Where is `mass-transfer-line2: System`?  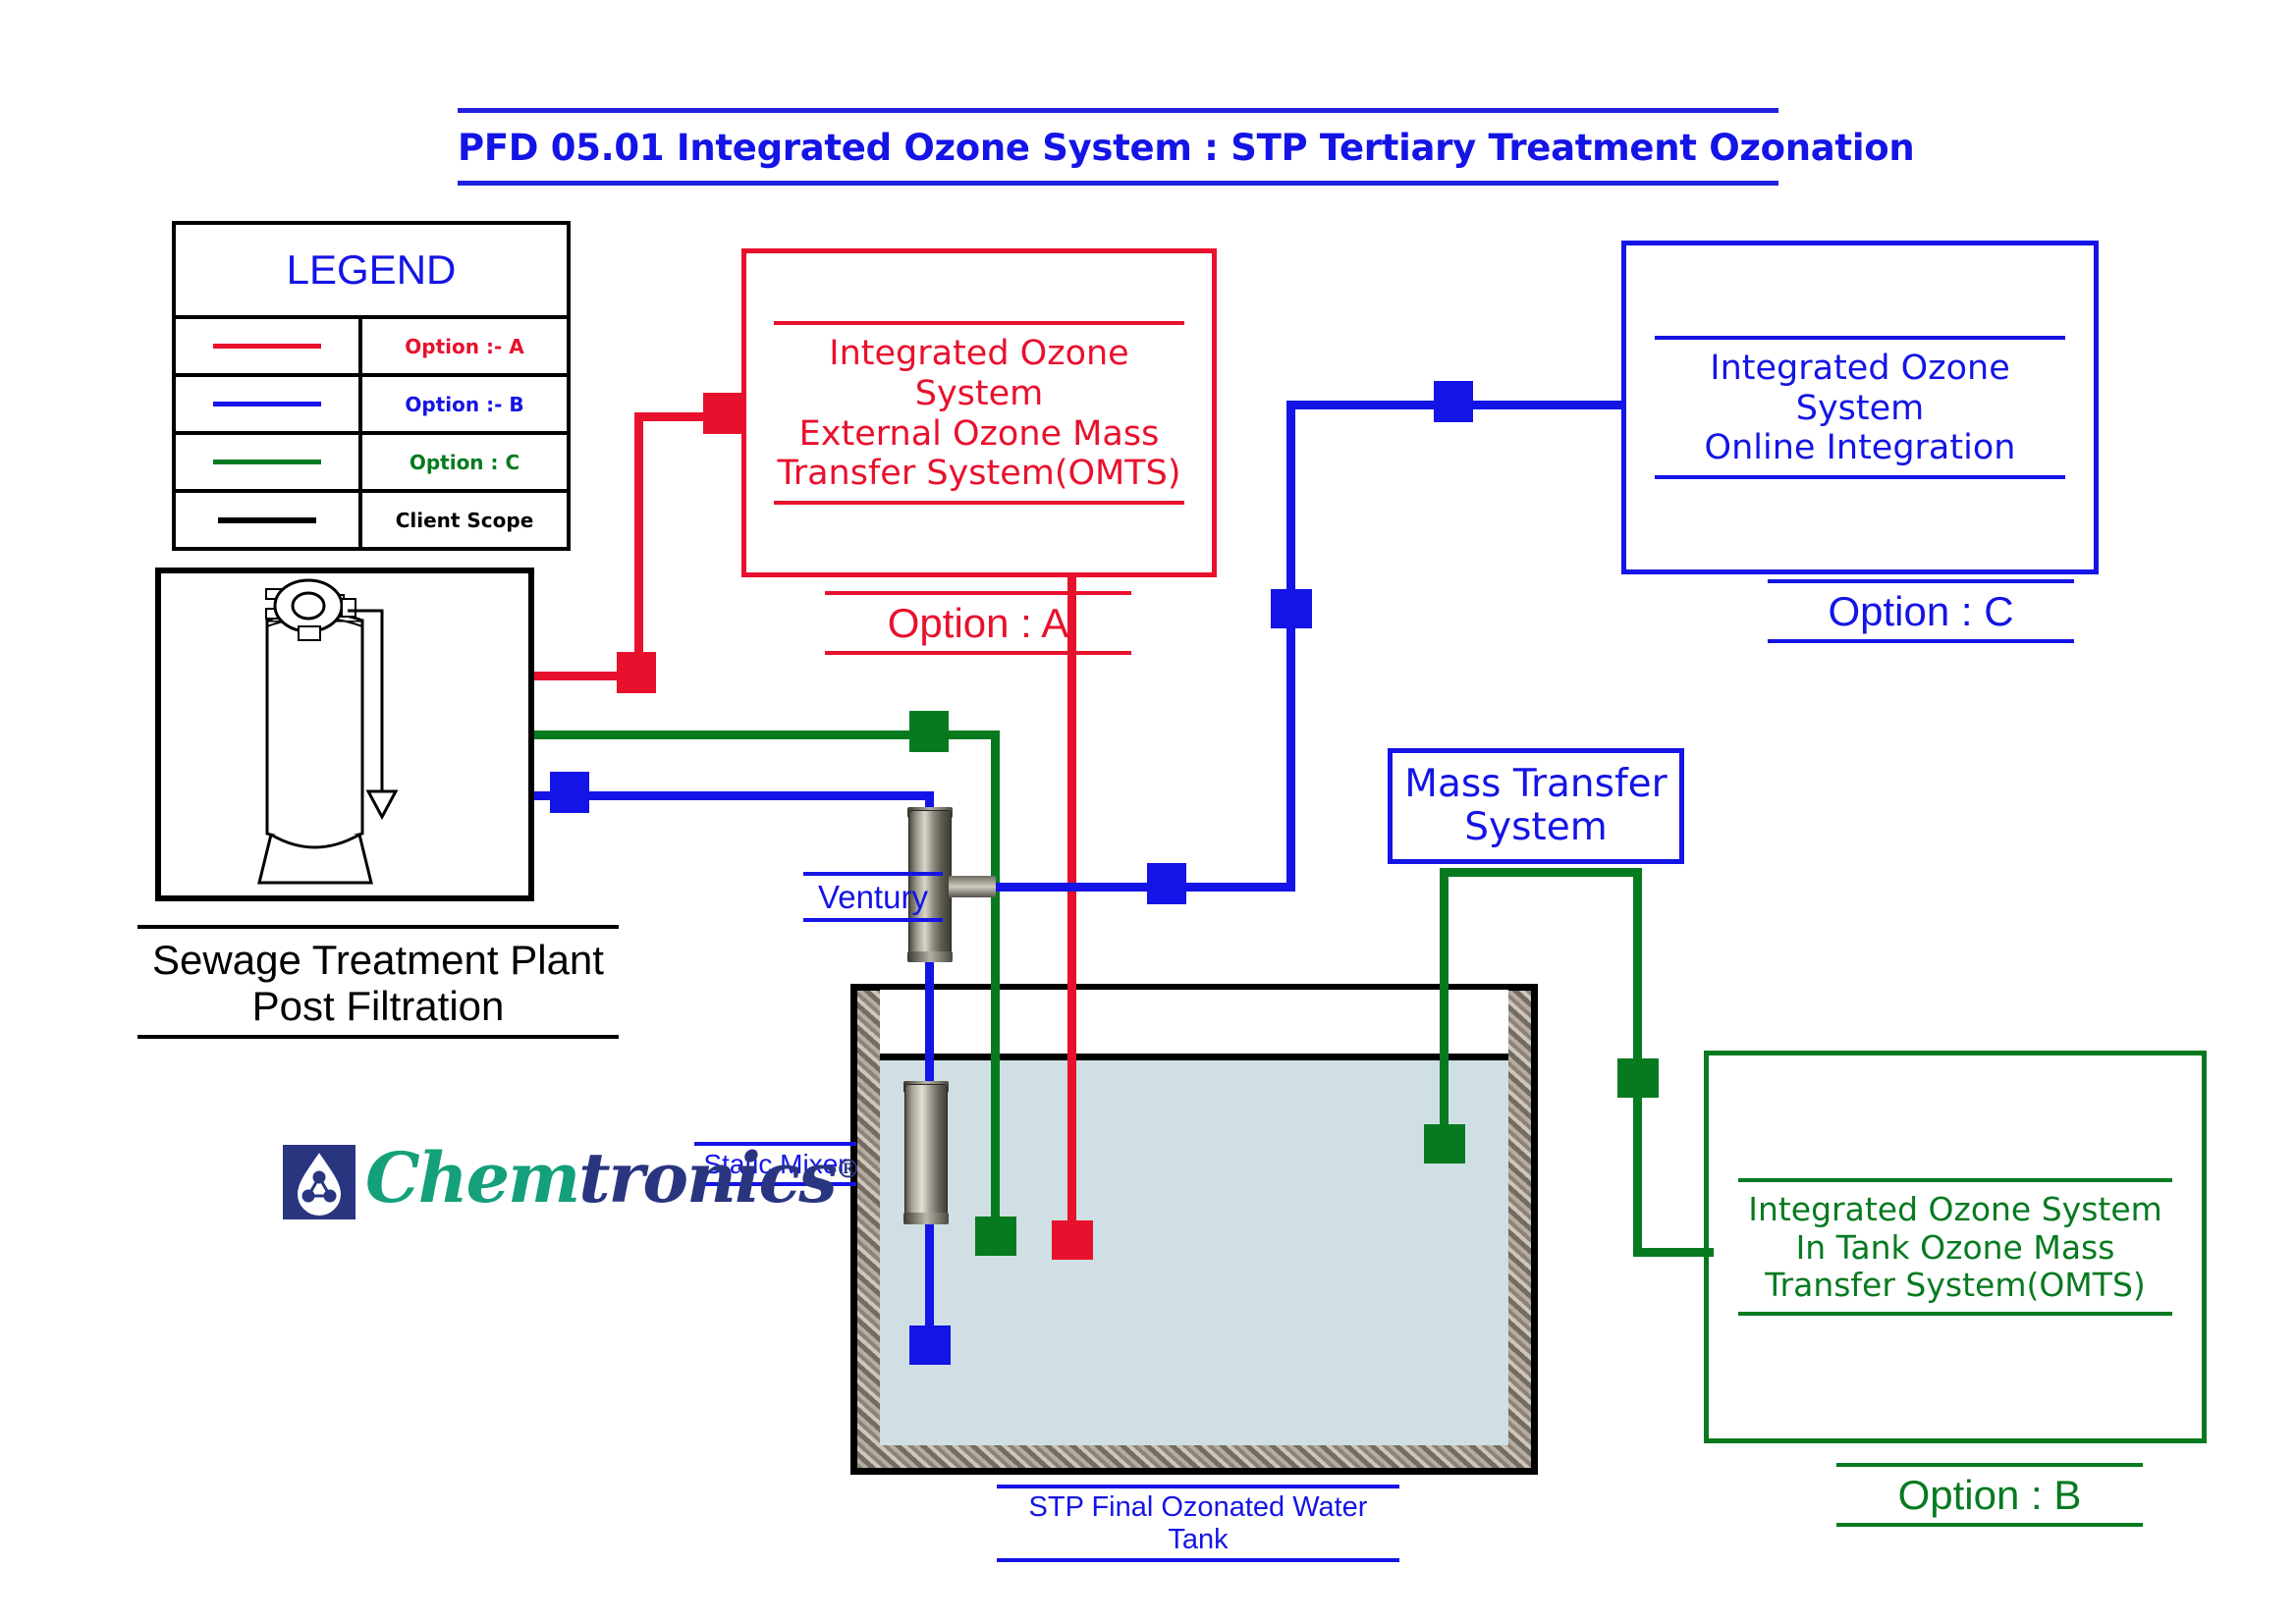 mass-transfer-line2: System is located at coordinates (1536, 827).